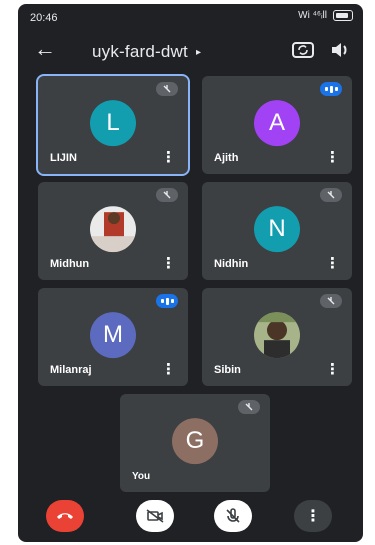  I want to click on participant-name: Nidhin, so click(231, 264).